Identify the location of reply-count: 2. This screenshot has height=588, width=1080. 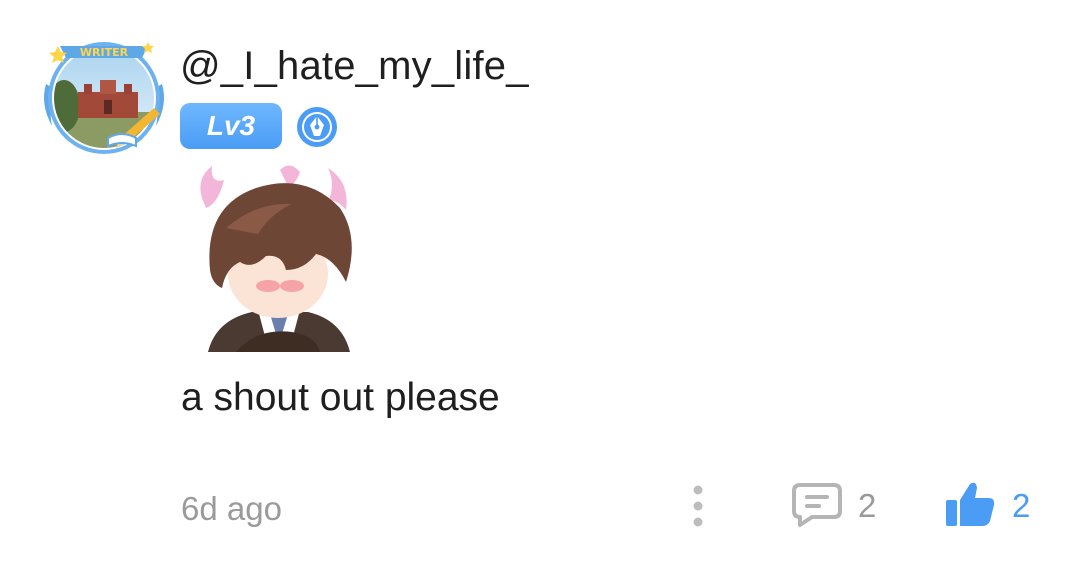
(867, 505).